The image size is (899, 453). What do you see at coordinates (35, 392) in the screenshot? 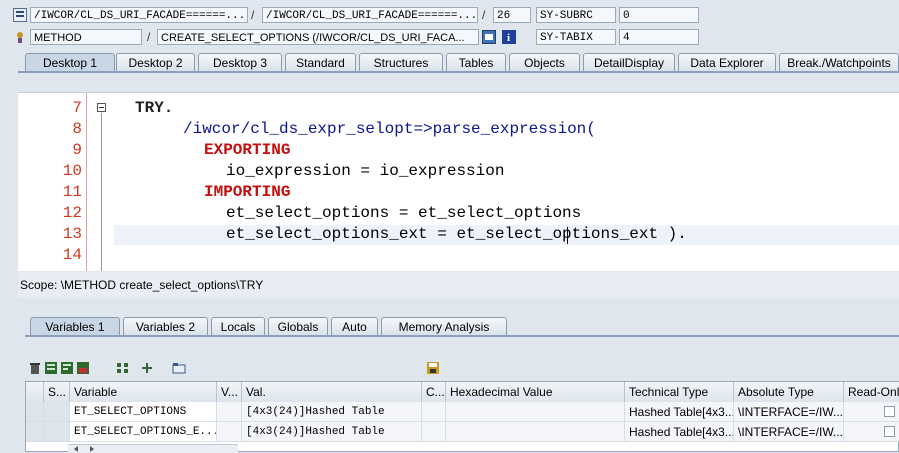
I see `grid-corner` at bounding box center [35, 392].